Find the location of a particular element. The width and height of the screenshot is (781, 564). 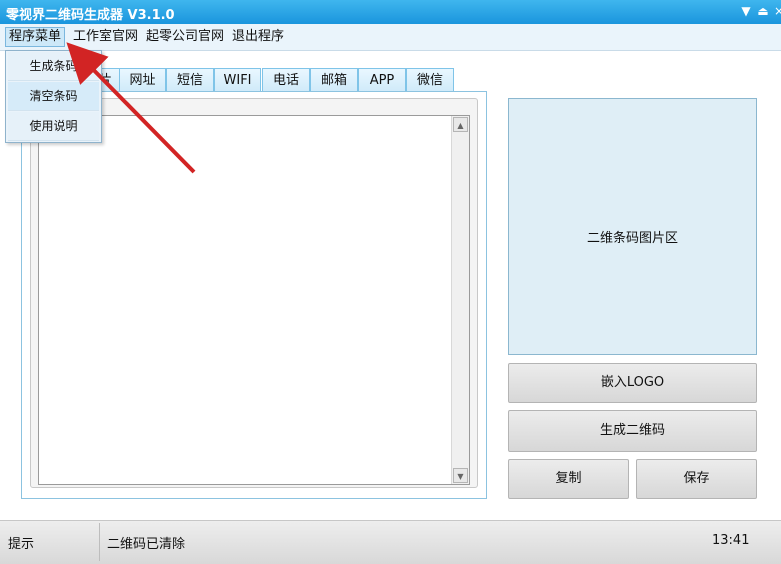

tab-wechat: 微信 is located at coordinates (430, 80).